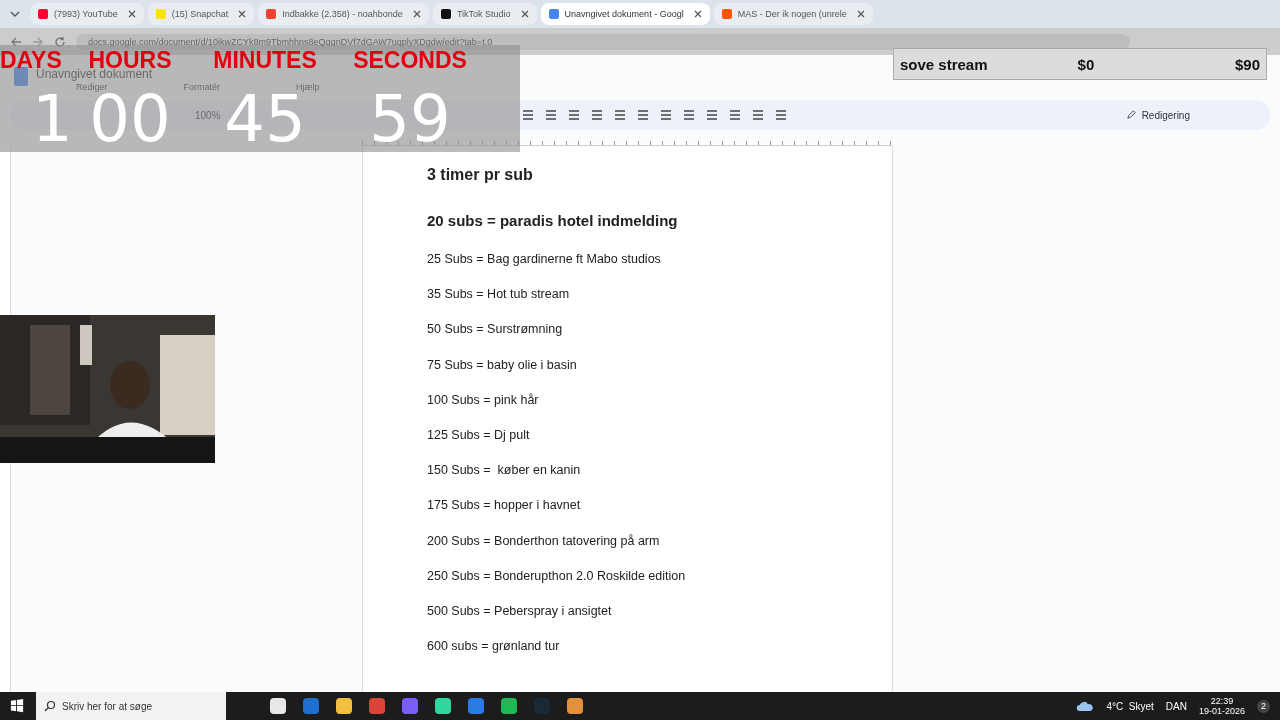 The width and height of the screenshot is (1280, 720). I want to click on document-line: 35 Subs = Hot tub stream, so click(499, 295).